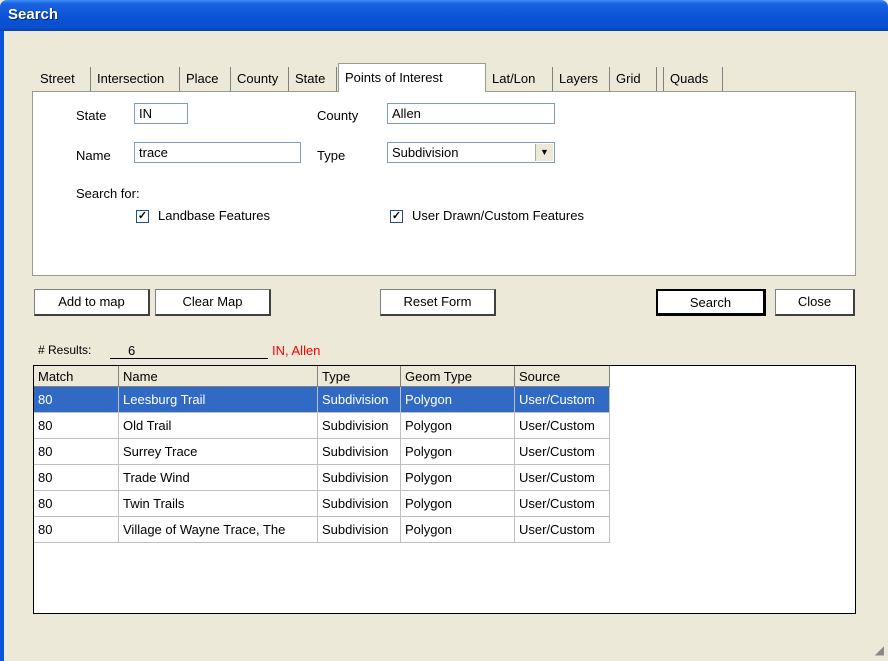 The height and width of the screenshot is (661, 888). I want to click on column-header-type: Type, so click(359, 376).